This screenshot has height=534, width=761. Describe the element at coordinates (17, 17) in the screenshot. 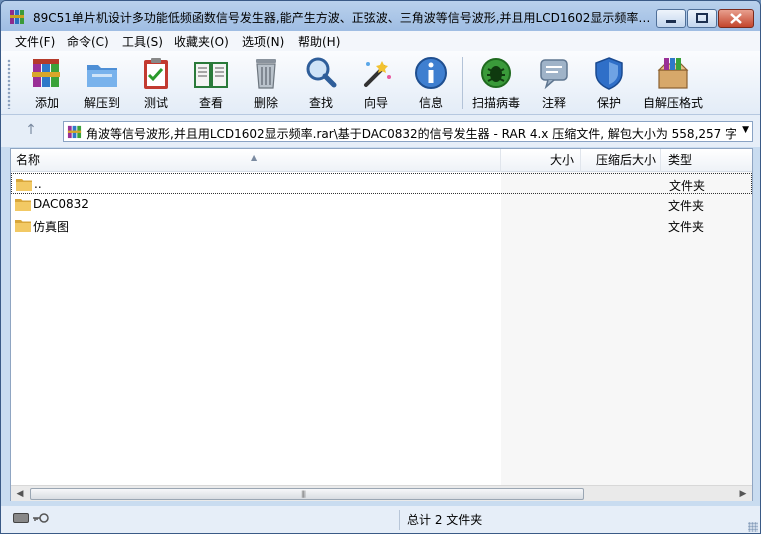

I see `winrar-app-icon` at that location.